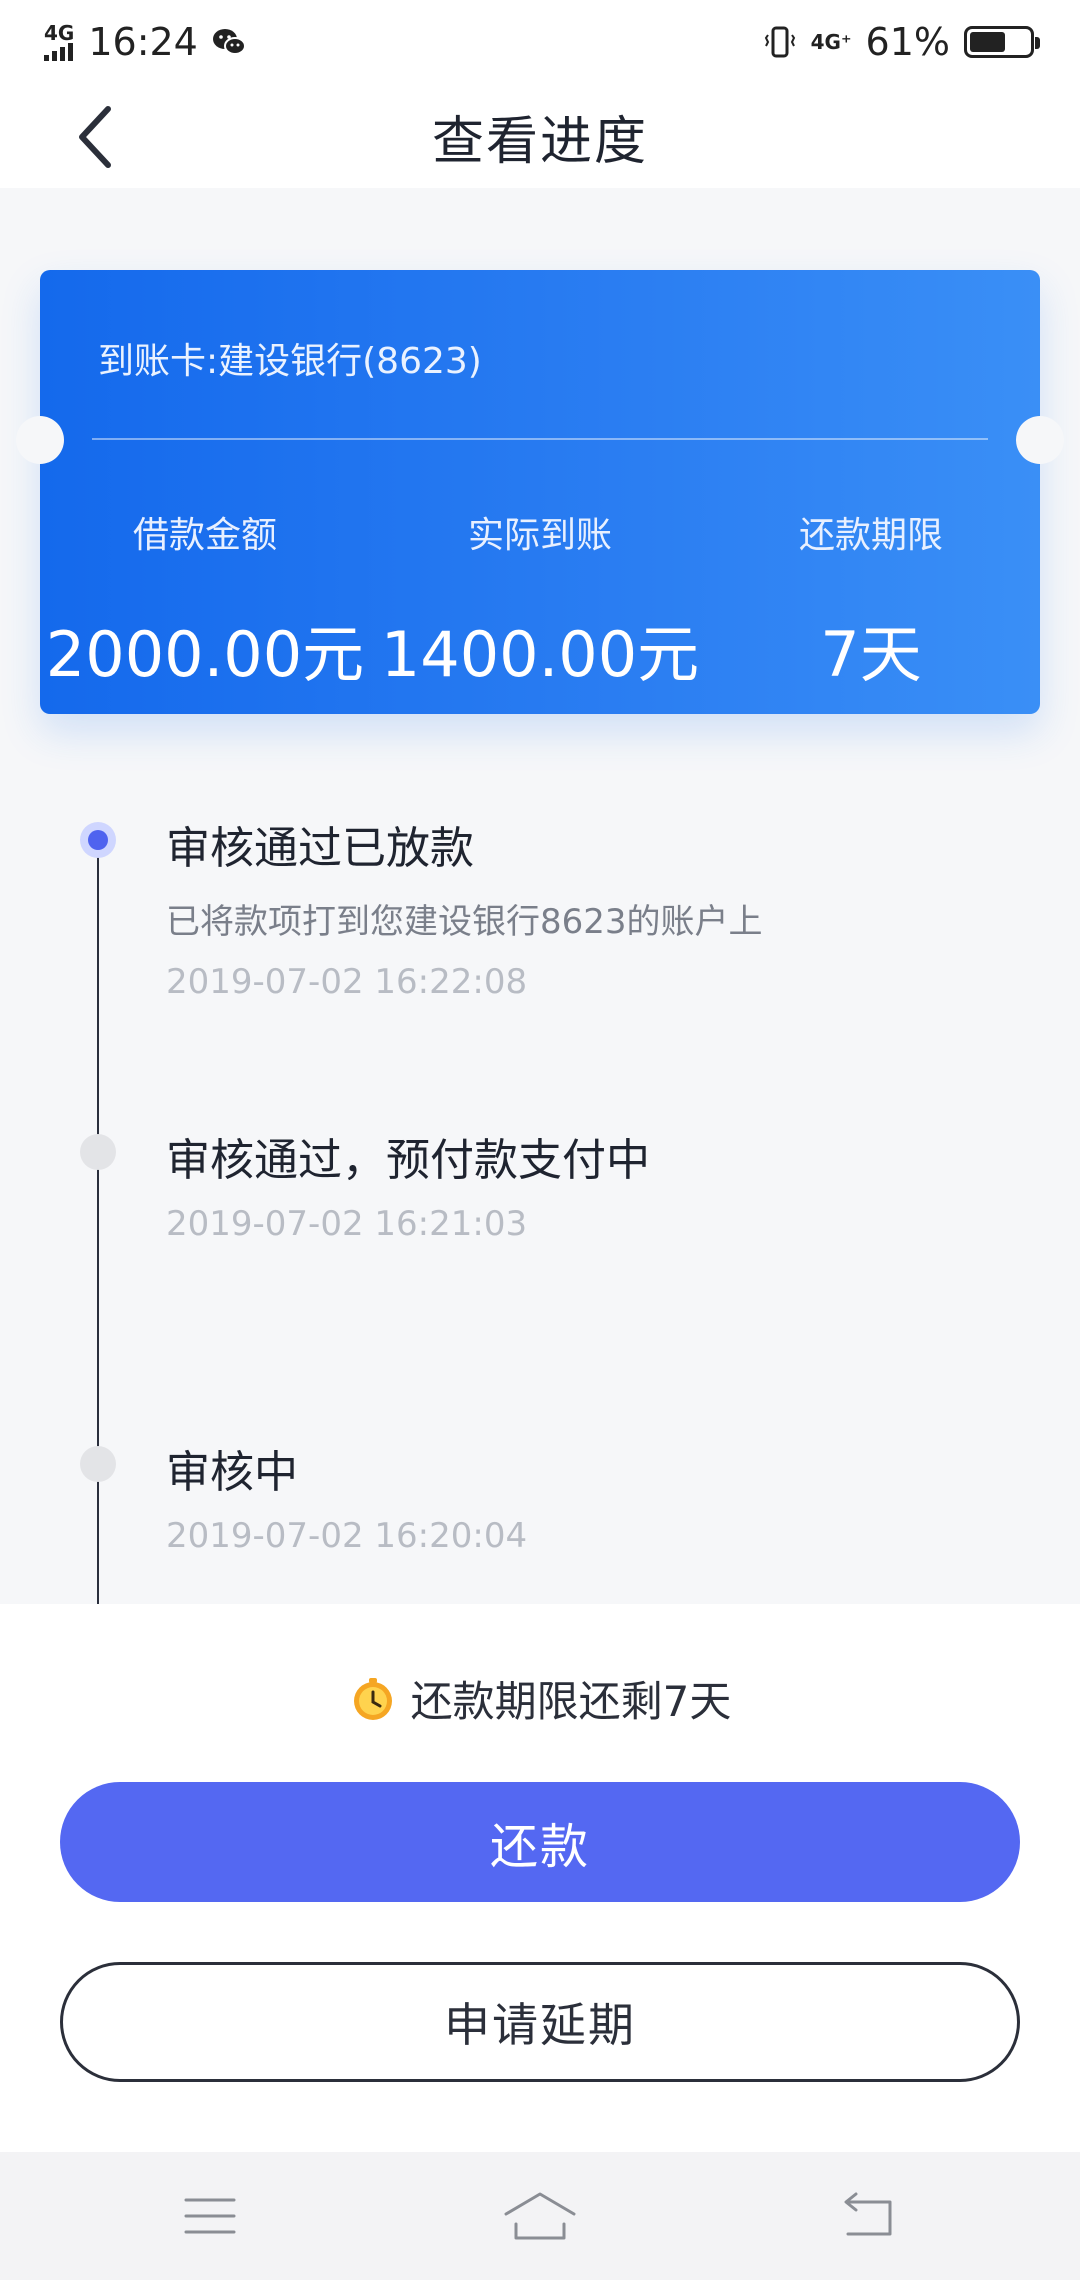 This screenshot has width=1080, height=2280. What do you see at coordinates (347, 1224) in the screenshot?
I see `timeline-time: 2019-07-02 16:21:03` at bounding box center [347, 1224].